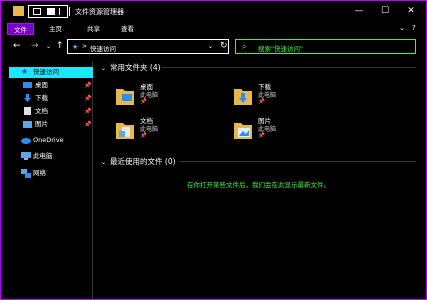 The width and height of the screenshot is (427, 300). I want to click on pictures-icon, so click(27, 124).